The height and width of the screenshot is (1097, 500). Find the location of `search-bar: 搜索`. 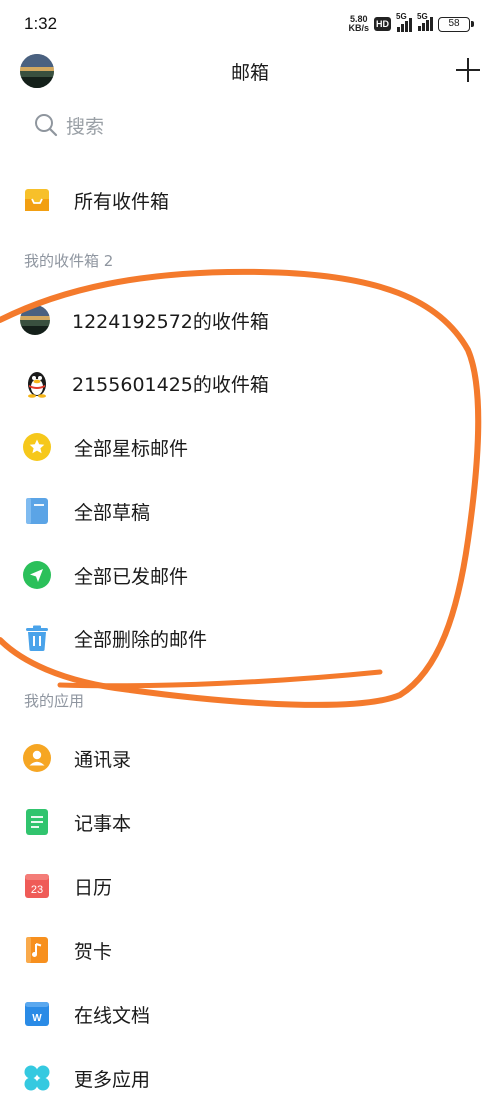

search-bar: 搜索 is located at coordinates (69, 125).